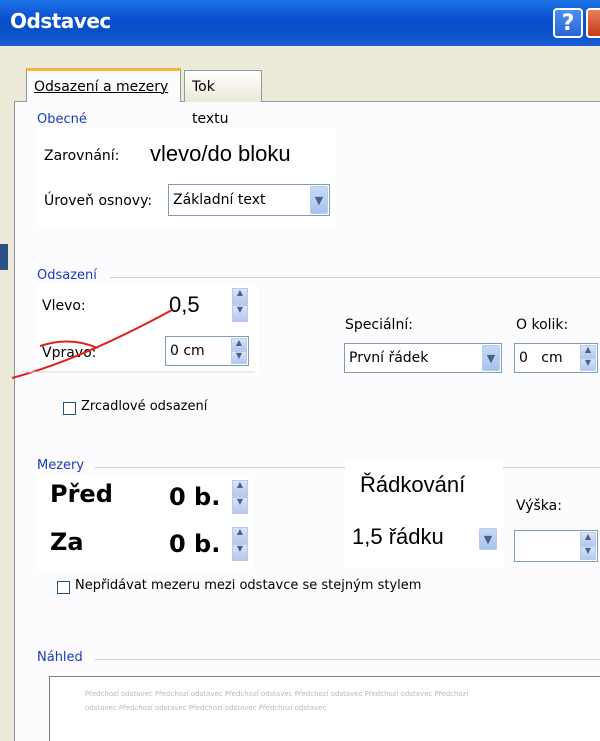 The image size is (600, 741). What do you see at coordinates (541, 358) in the screenshot?
I see `indent-by-value: 0 cm` at bounding box center [541, 358].